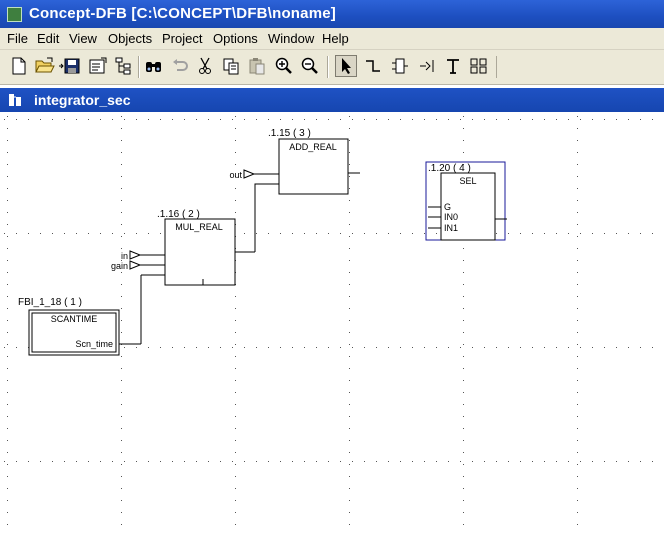 This screenshot has height=537, width=664. I want to click on find-button, so click(154, 66).